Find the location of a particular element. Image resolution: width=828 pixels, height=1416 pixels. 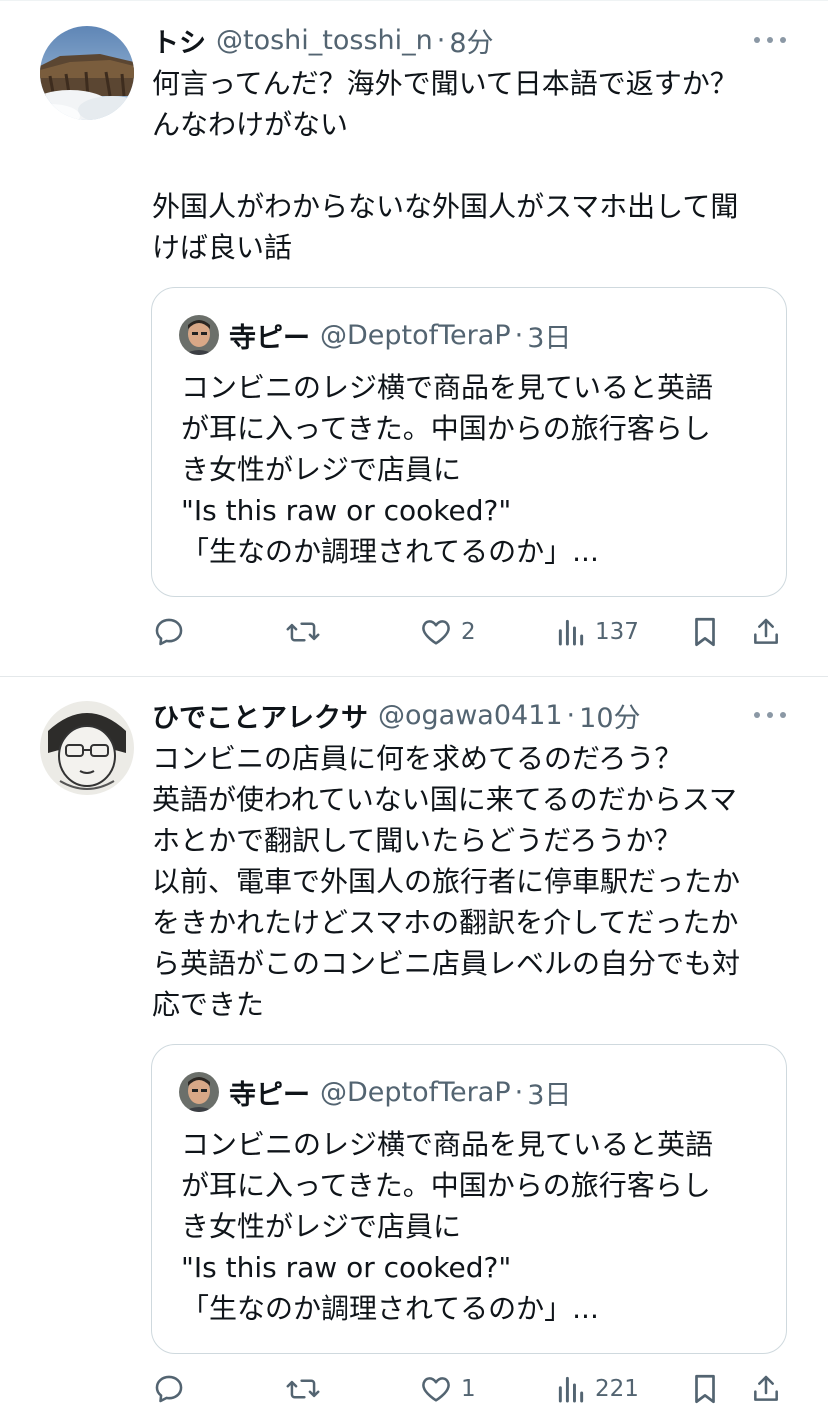

cliff-landscape-avatar-icon is located at coordinates (87, 73).